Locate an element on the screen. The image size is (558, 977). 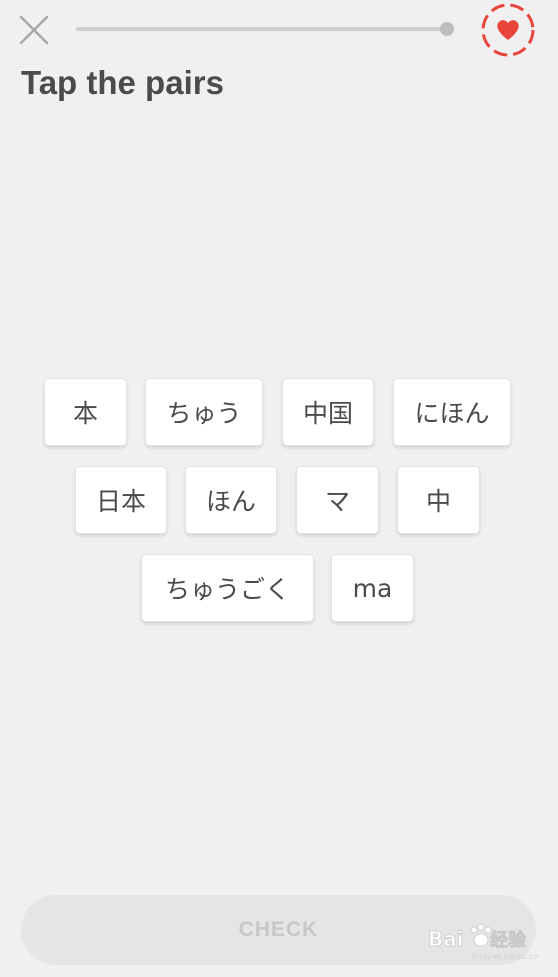
word-tile-nihon-kana: にほん is located at coordinates (452, 412).